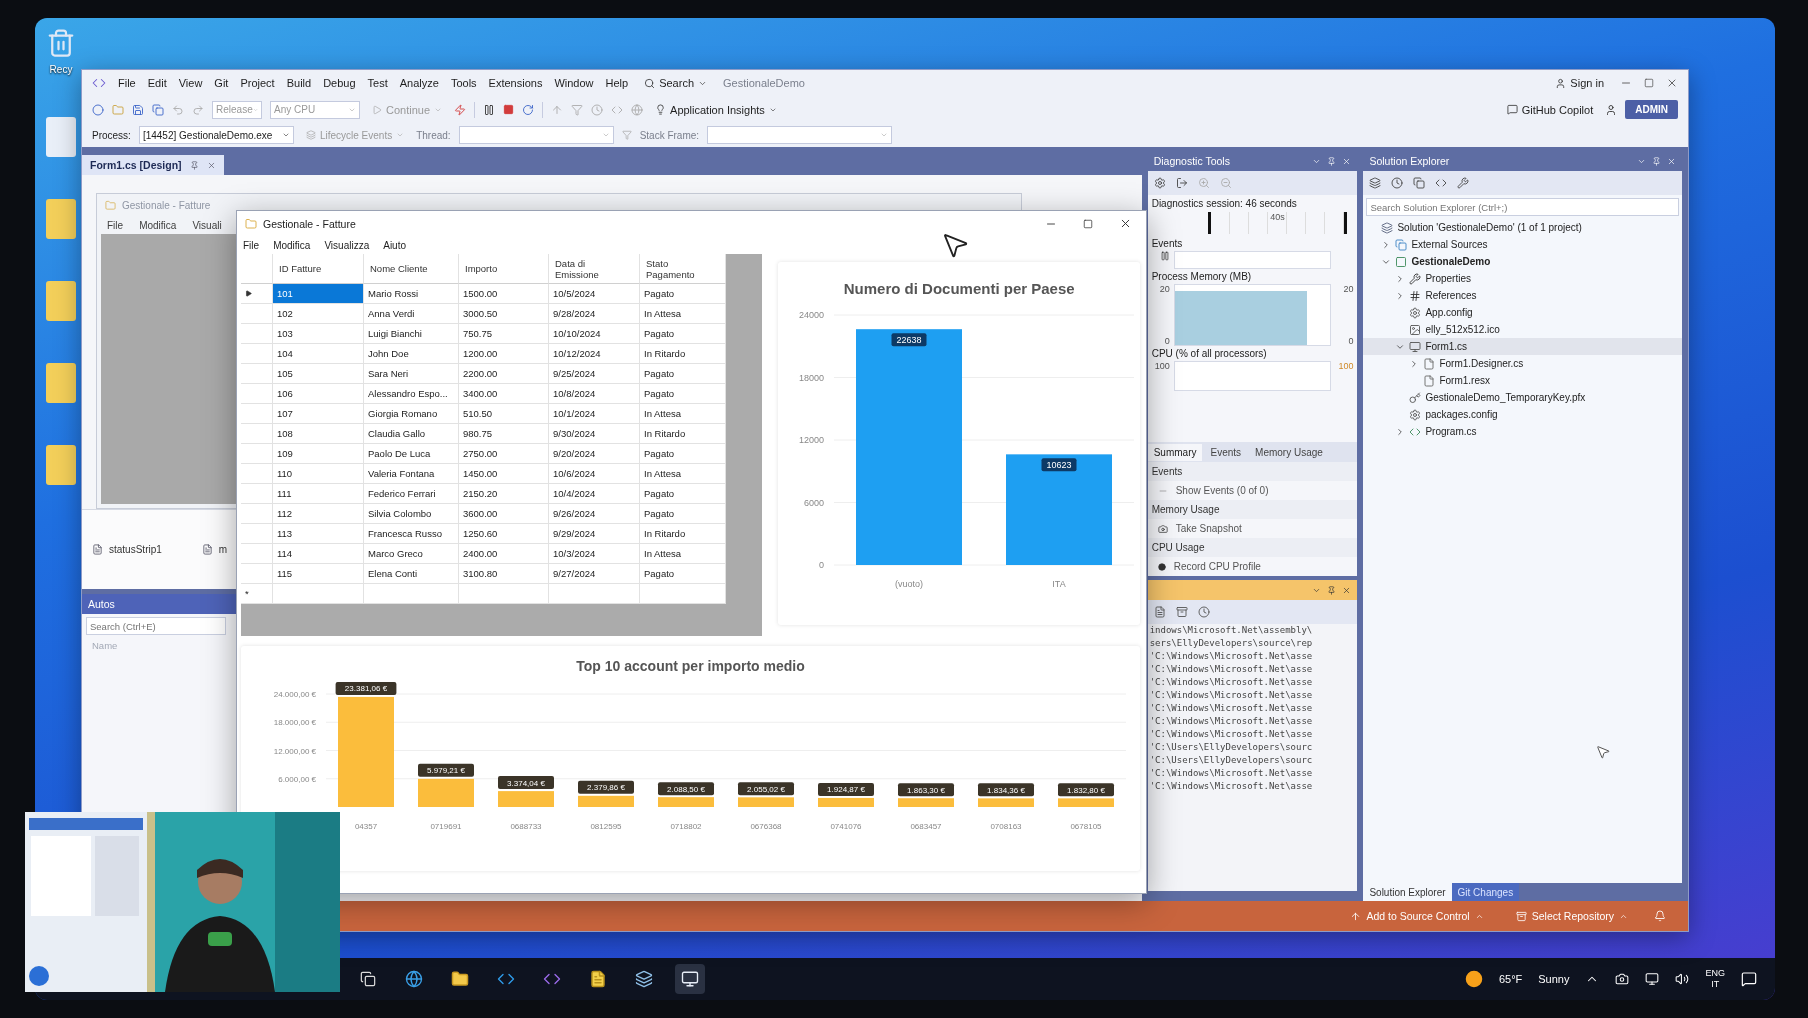  Describe the element at coordinates (1522, 207) in the screenshot. I see `search-field: Search Solution Explorer (Ctrl+;)` at that location.